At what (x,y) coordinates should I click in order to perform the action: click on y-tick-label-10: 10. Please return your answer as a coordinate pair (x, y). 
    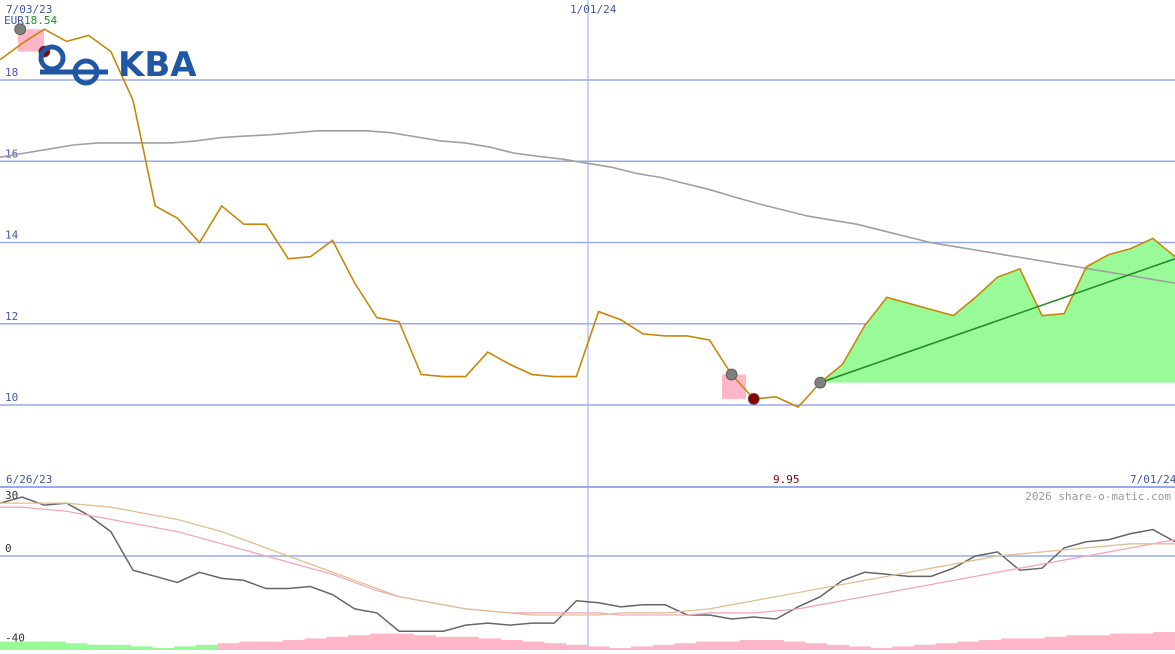
    Looking at the image, I should click on (11, 397).